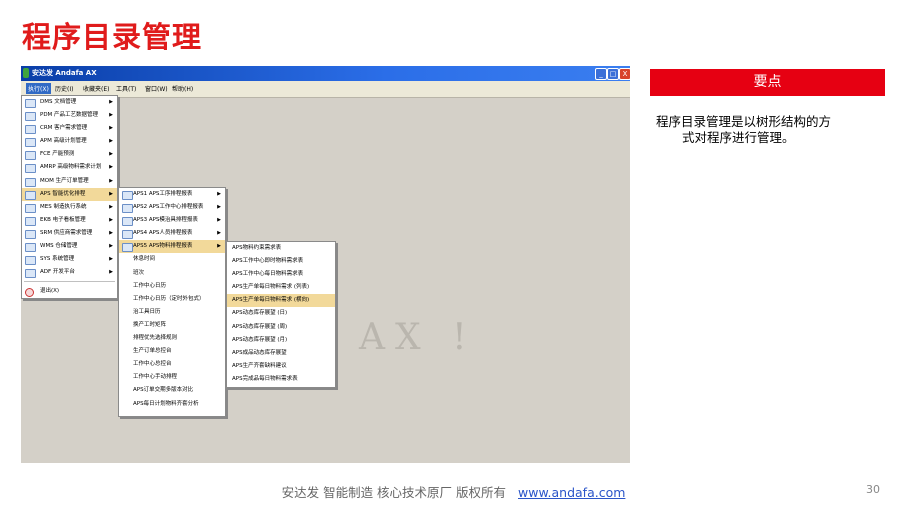 This screenshot has width=907, height=509. I want to click on menu-item: APS动态库存展望 (周), so click(281, 327).